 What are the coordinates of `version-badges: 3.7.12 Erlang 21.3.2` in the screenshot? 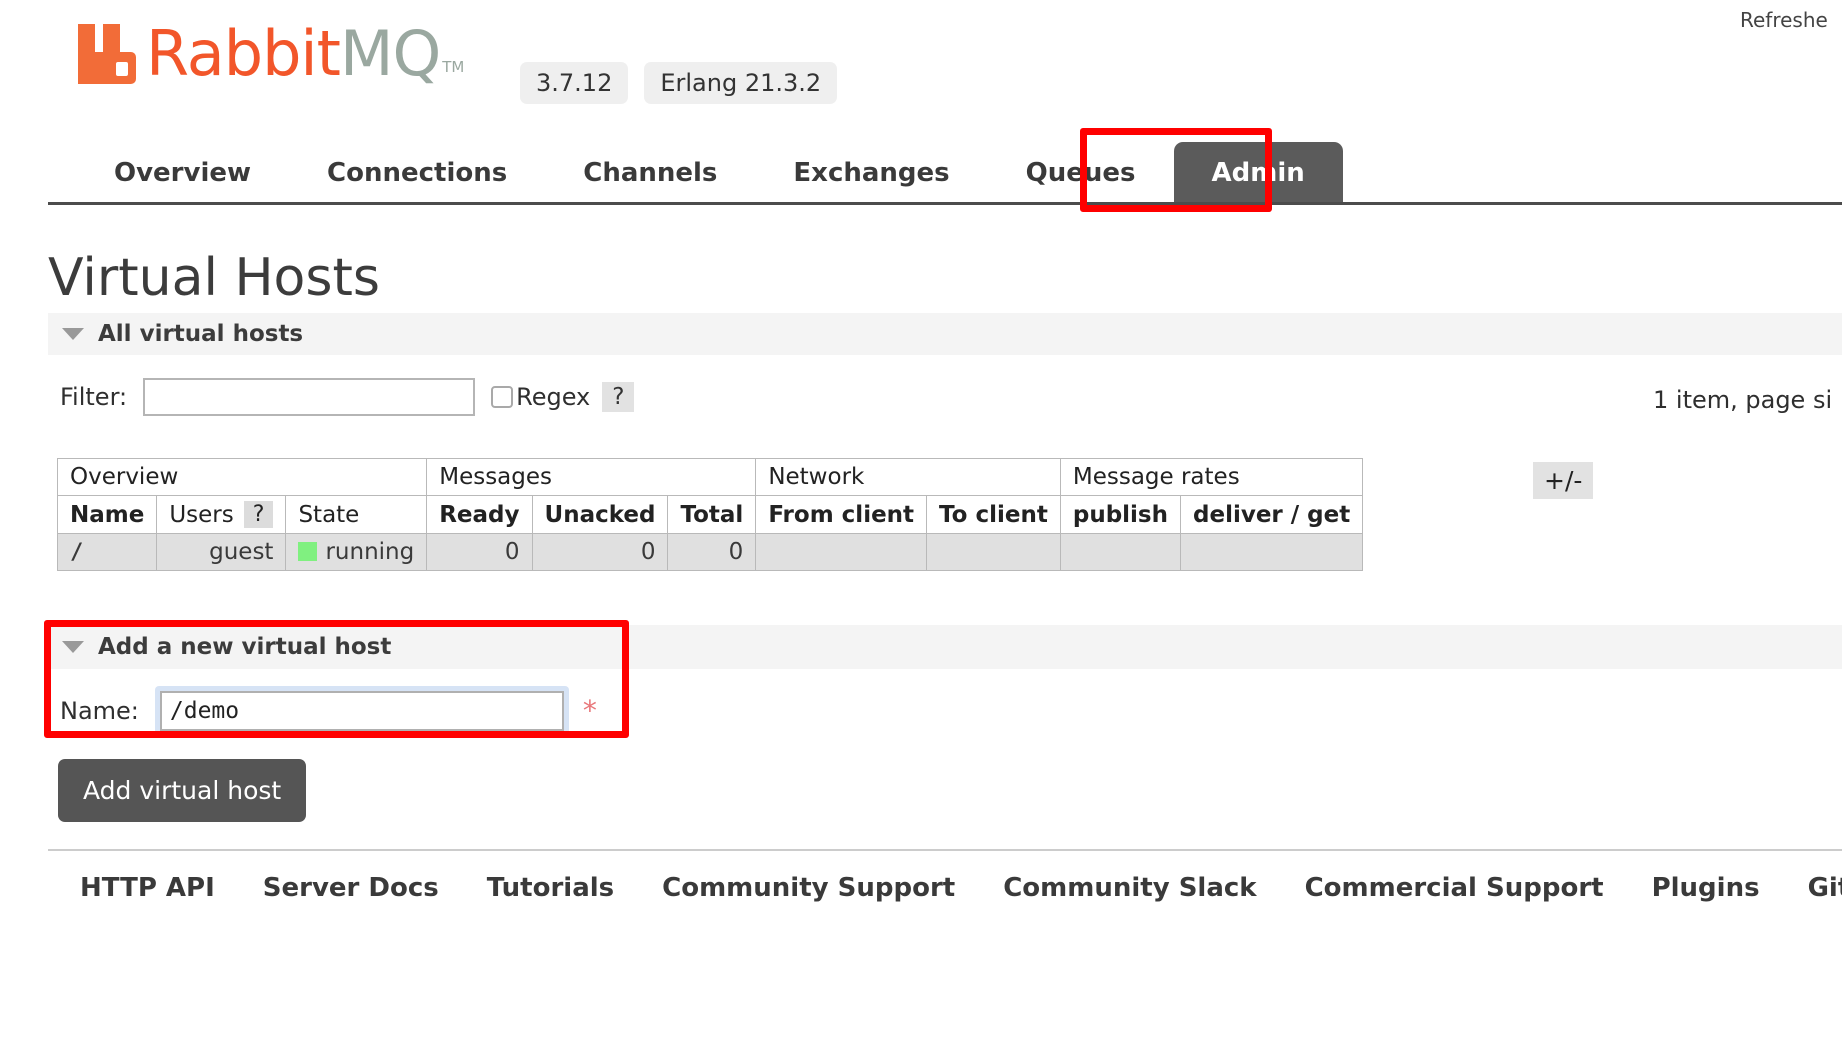 It's located at (679, 83).